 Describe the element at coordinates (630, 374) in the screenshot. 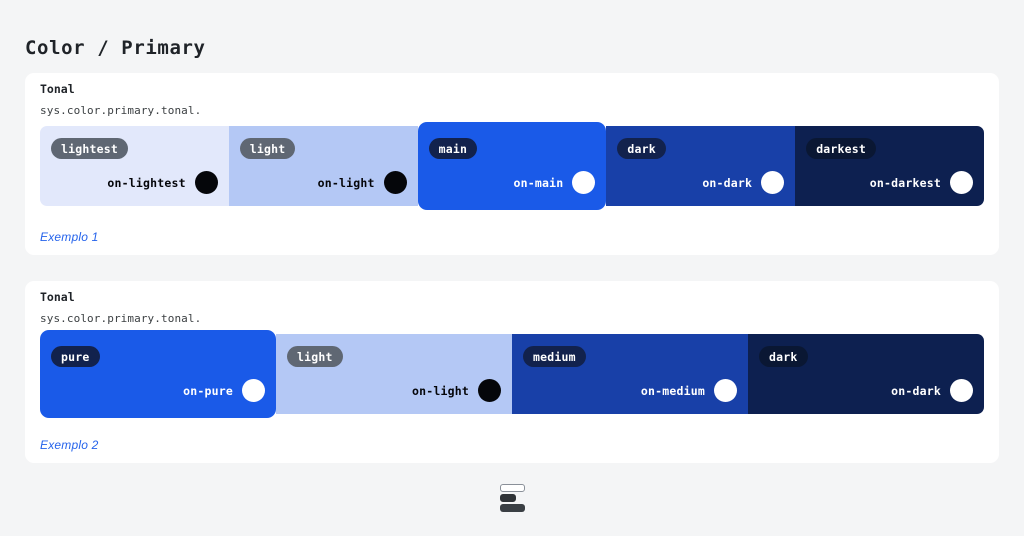

I see `color-swatch-medium: medium on-medium` at that location.